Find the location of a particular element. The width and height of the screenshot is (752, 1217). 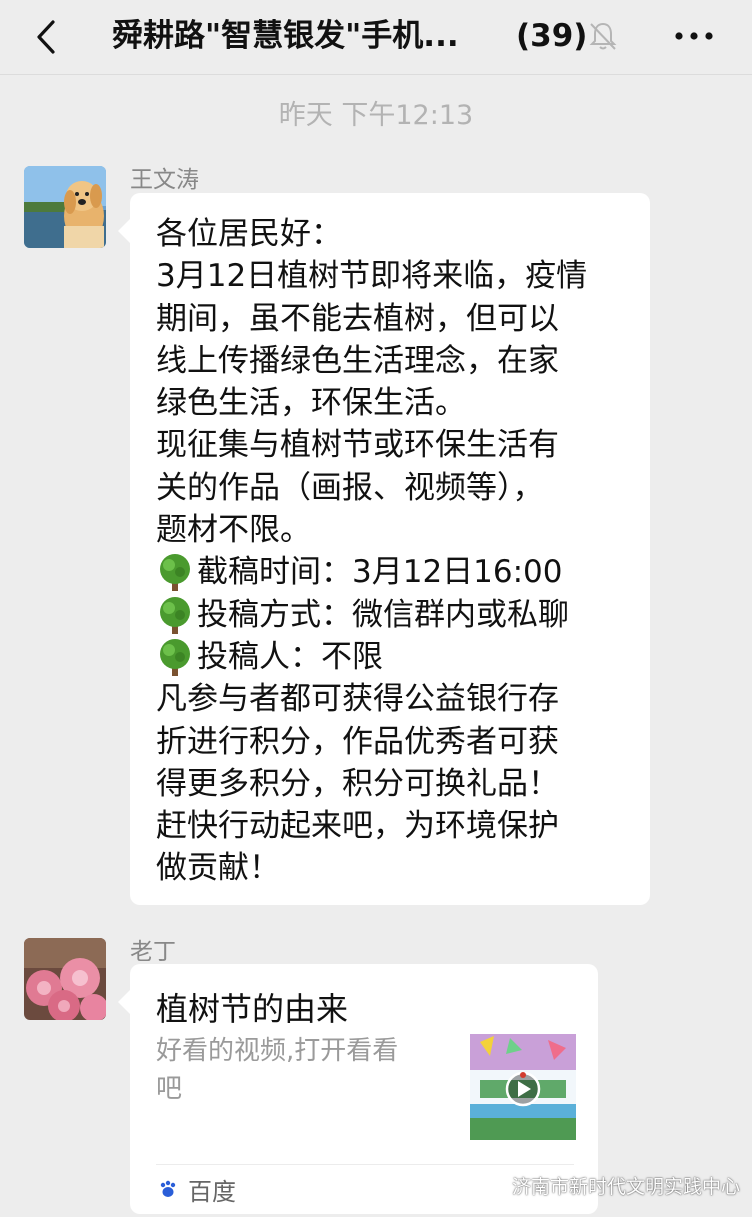

chevron-left-icon is located at coordinates (46, 37).